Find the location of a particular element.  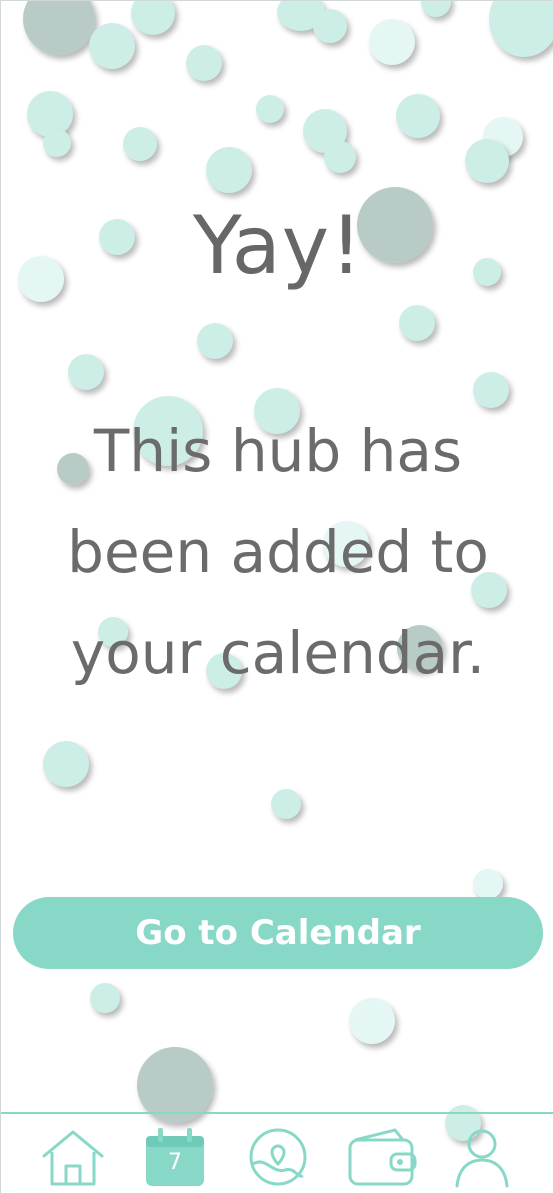

map-pin-globe-icon is located at coordinates (278, 1157).